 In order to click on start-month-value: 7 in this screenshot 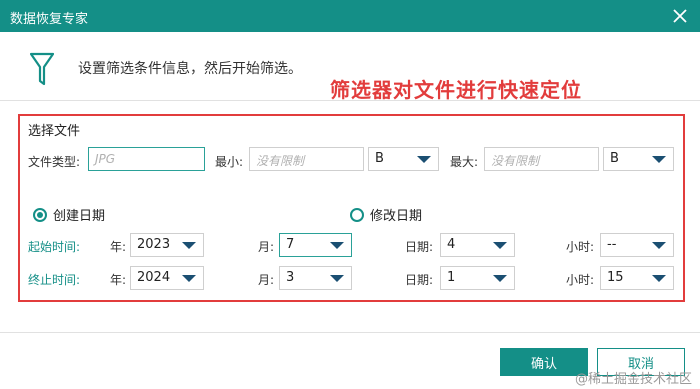, I will do `click(290, 244)`.